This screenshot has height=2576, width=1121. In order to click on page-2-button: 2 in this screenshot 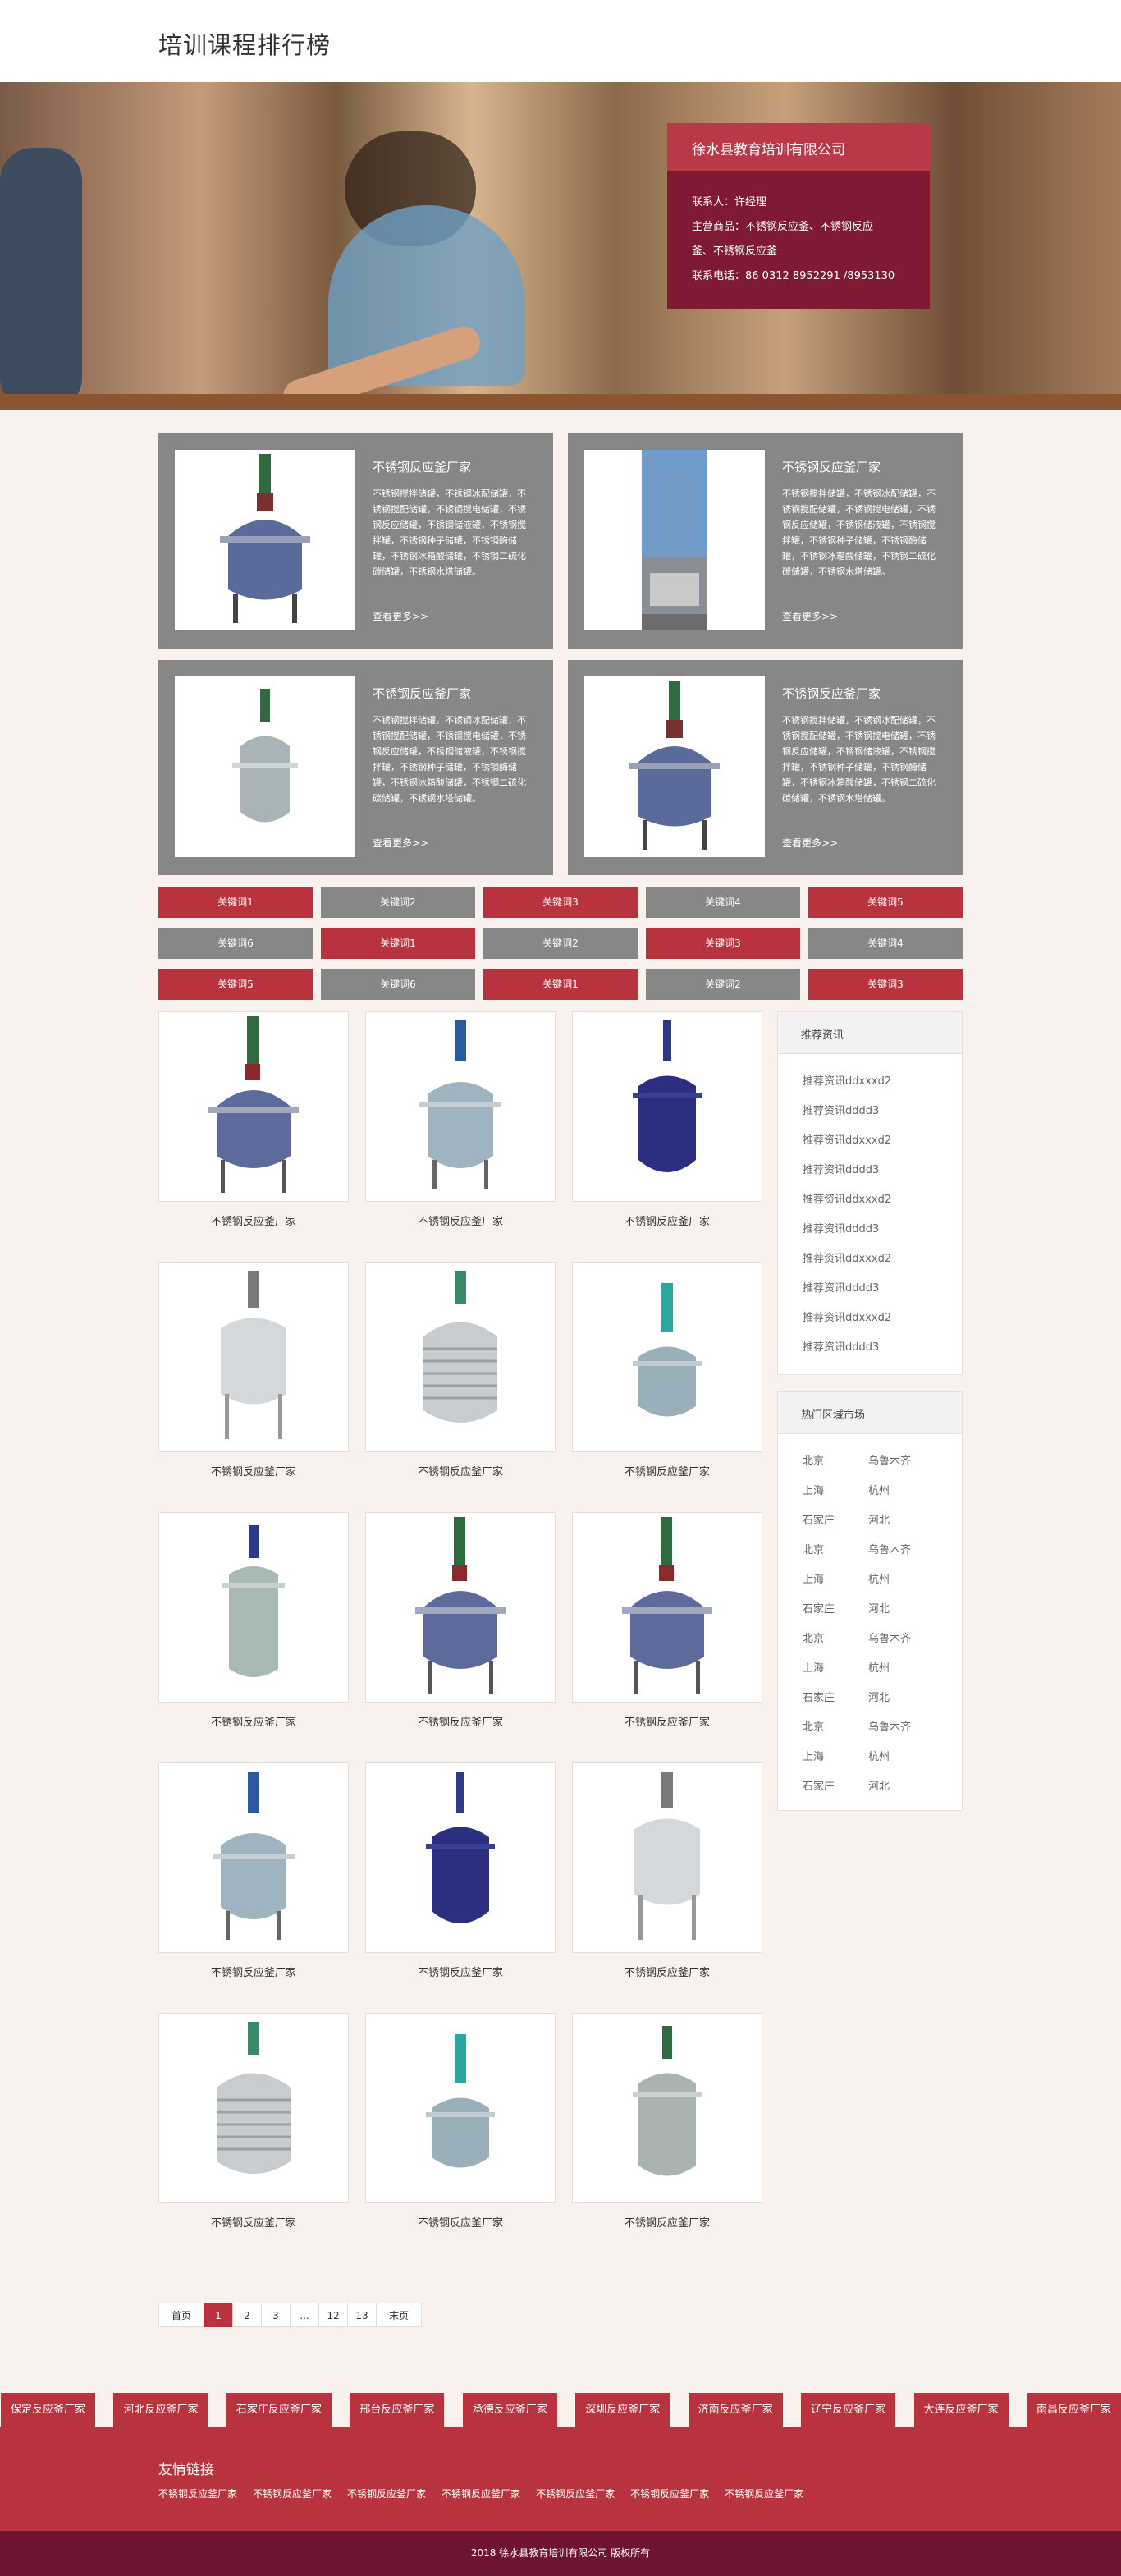, I will do `click(247, 2315)`.